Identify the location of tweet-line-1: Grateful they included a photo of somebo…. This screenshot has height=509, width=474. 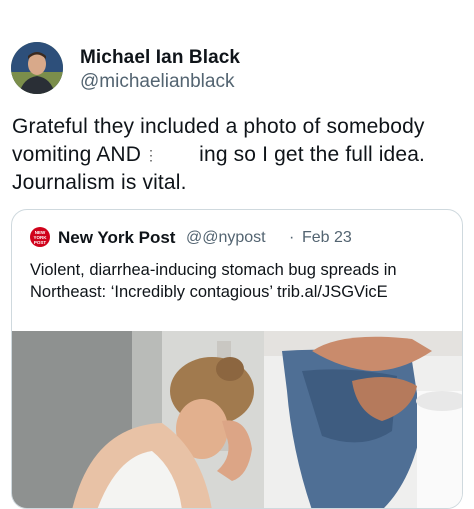
(218, 126).